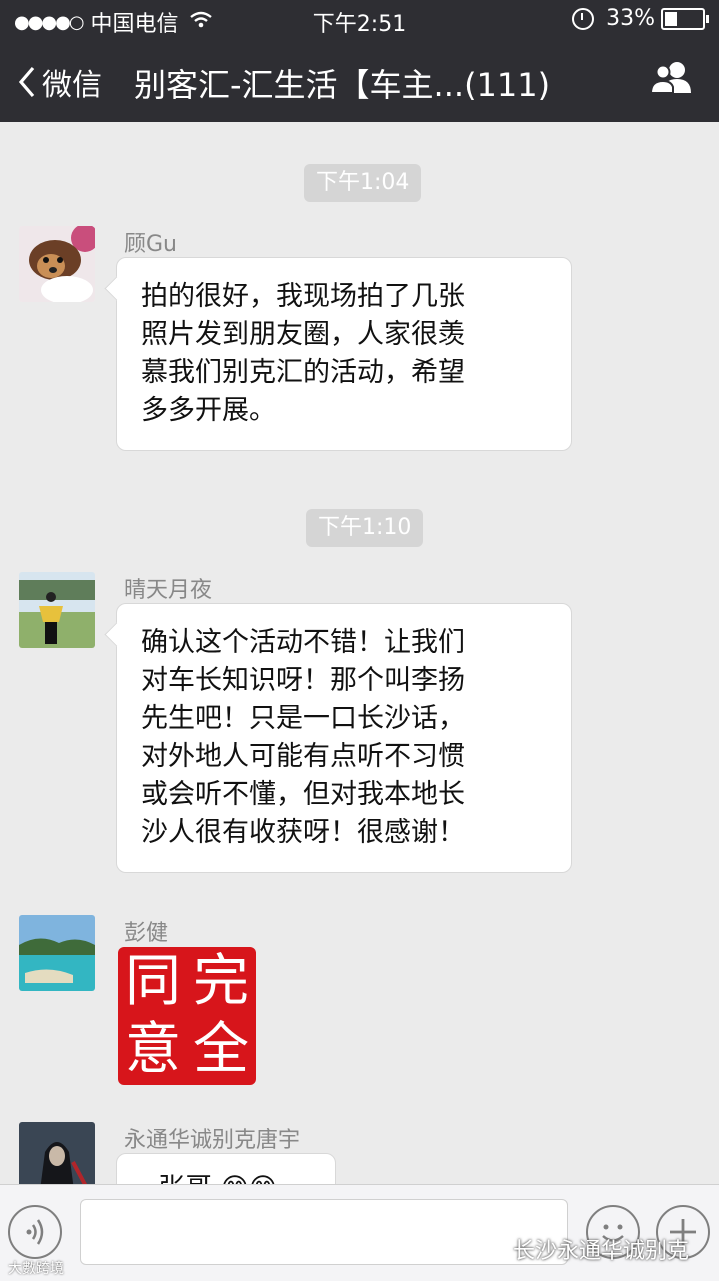 The height and width of the screenshot is (1281, 719). What do you see at coordinates (187, 1016) in the screenshot?
I see `sticker-message: 同 完 意 全` at bounding box center [187, 1016].